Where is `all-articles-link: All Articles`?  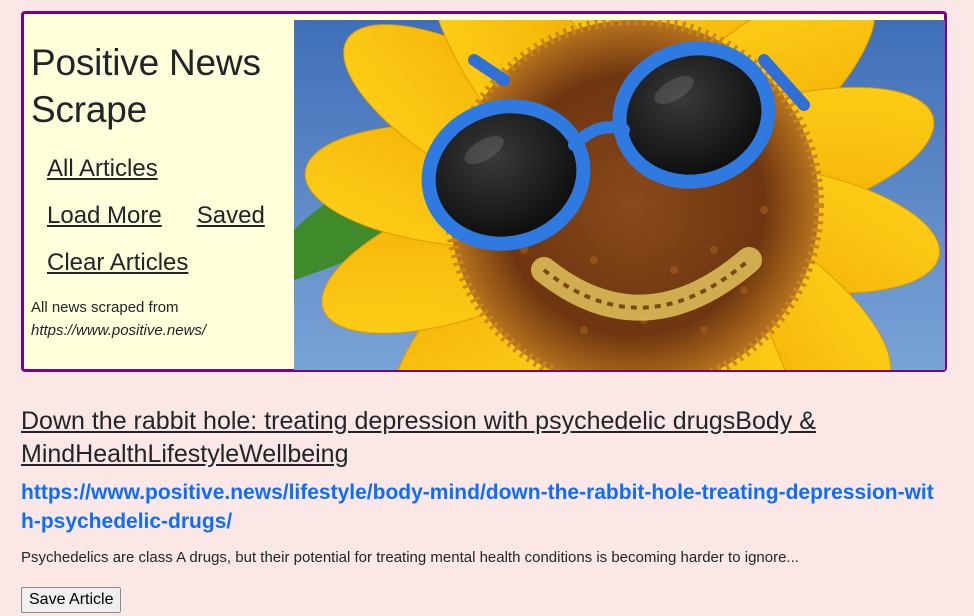 all-articles-link: All Articles is located at coordinates (102, 169).